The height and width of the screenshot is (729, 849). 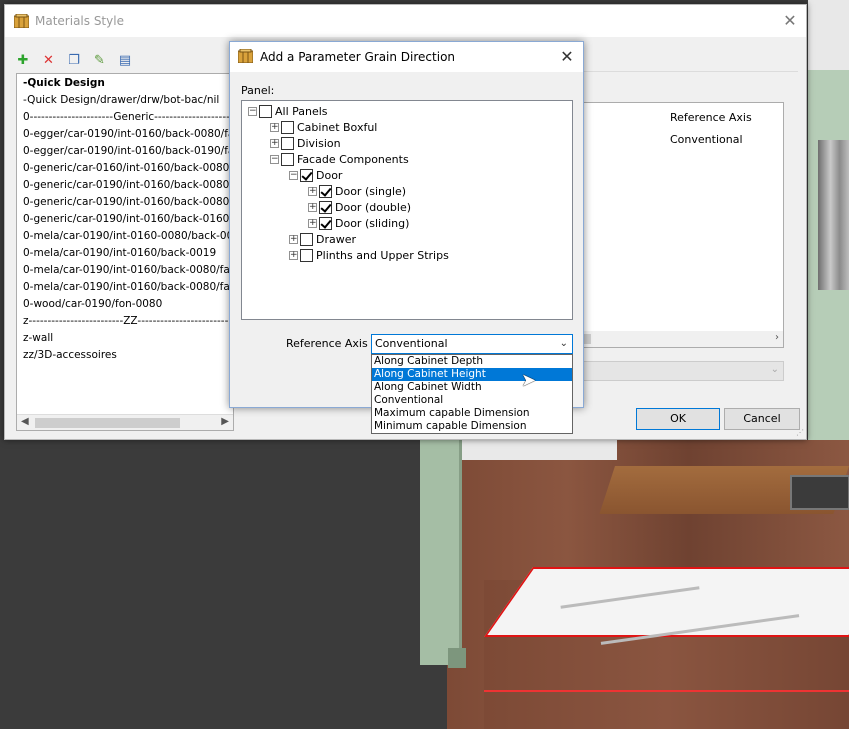 I want to click on list-item: -Quick Design/drawer/drw/bot-bac/nil, so click(x=121, y=100).